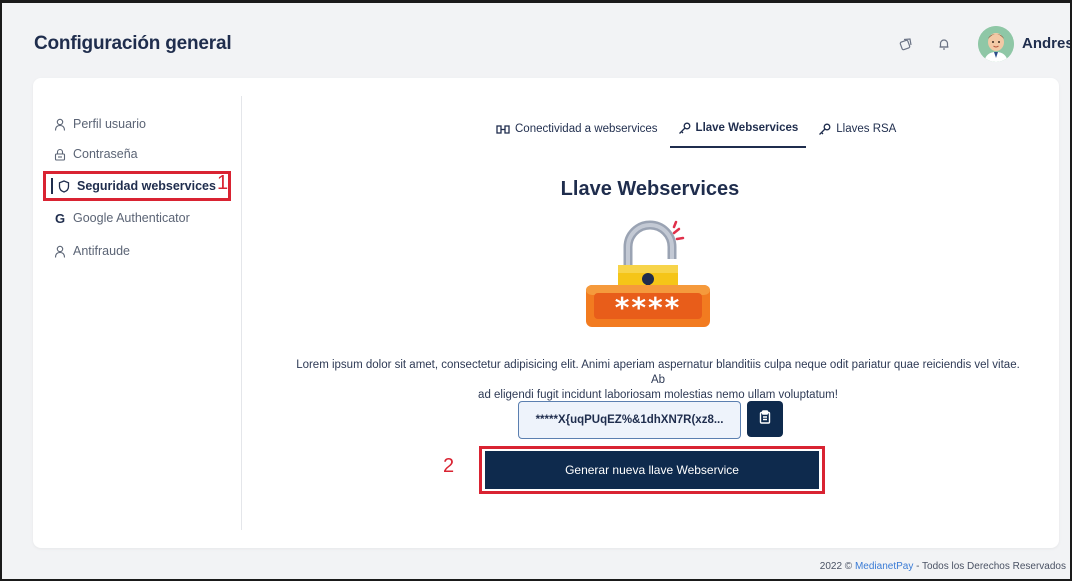  I want to click on tab-llave-webservices: Llave Webservices, so click(738, 133).